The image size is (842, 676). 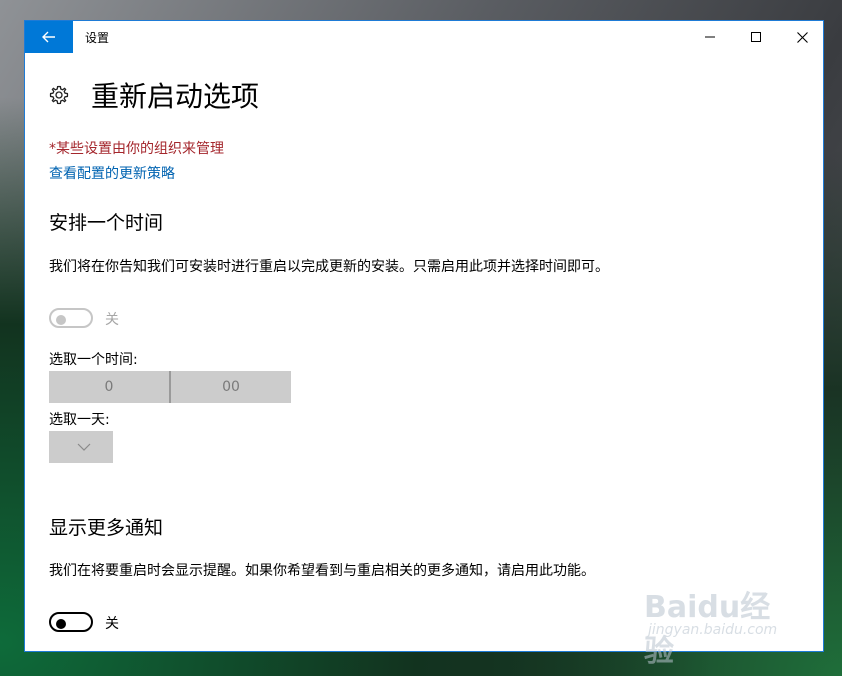 I want to click on managed-by-org-notice: *某些设置由你的组织来管理, so click(x=136, y=149).